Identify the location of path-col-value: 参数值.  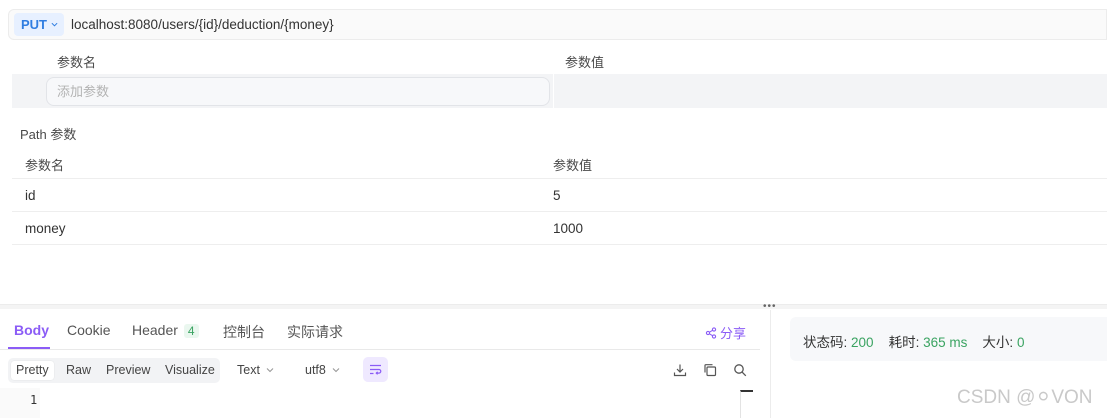
(573, 165).